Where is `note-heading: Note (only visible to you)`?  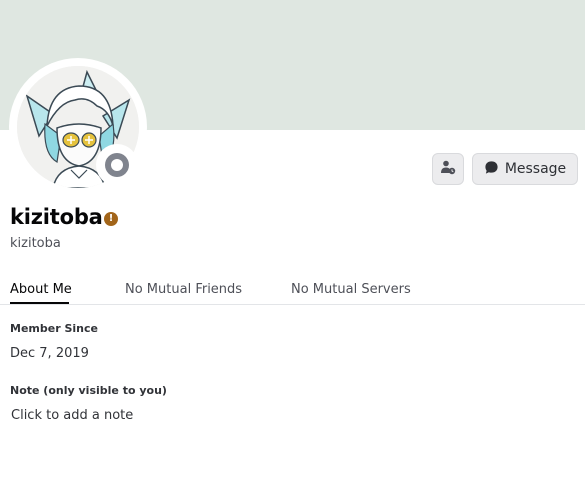 note-heading: Note (only visible to you) is located at coordinates (88, 390).